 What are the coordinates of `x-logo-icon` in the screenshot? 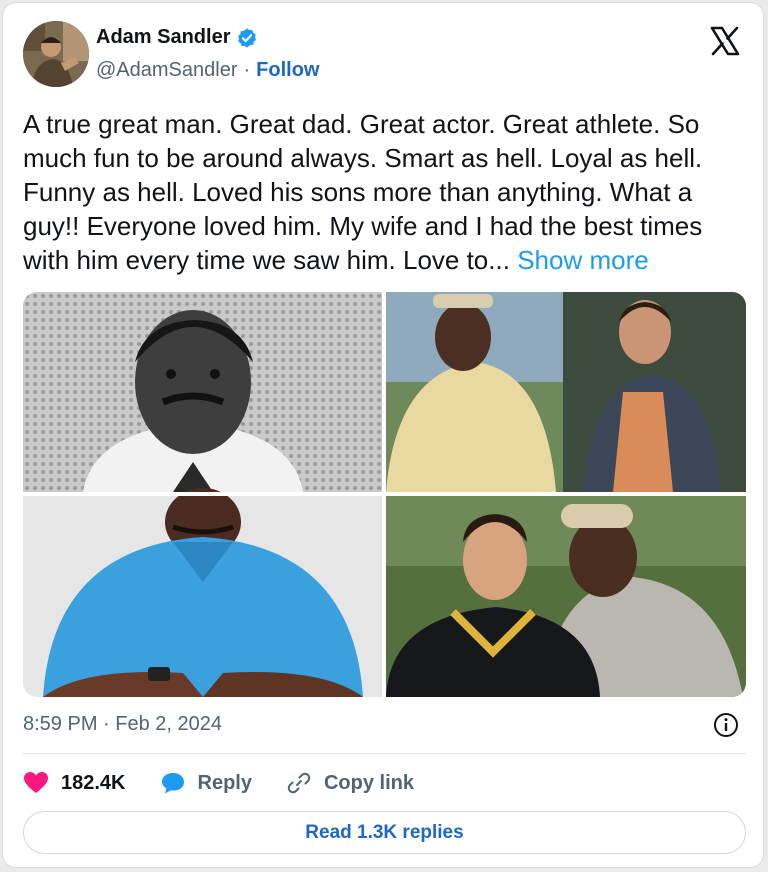 It's located at (725, 41).